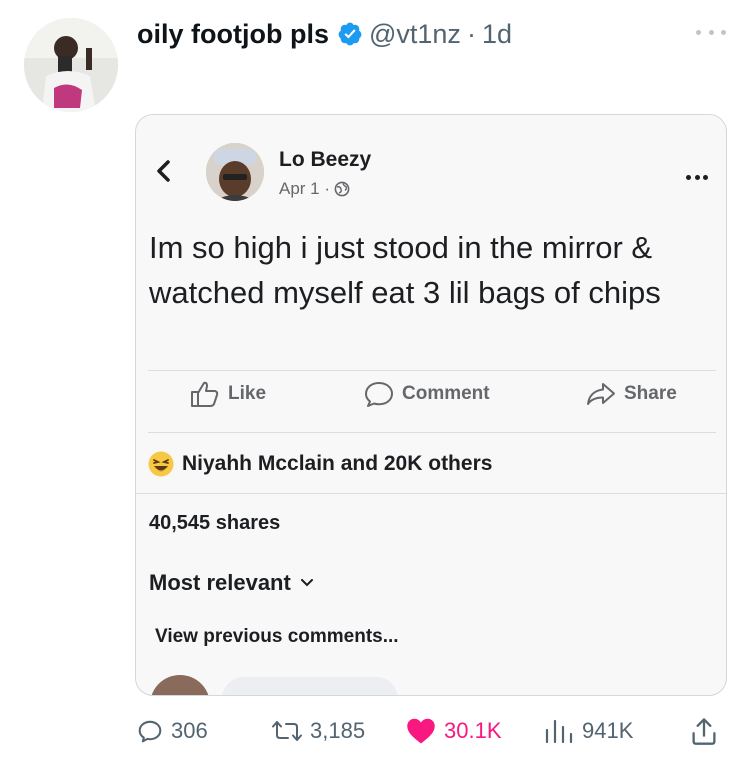 The image size is (750, 759). I want to click on tweet-action-bar: 306 3,185 30.1K 941K, so click(375, 731).